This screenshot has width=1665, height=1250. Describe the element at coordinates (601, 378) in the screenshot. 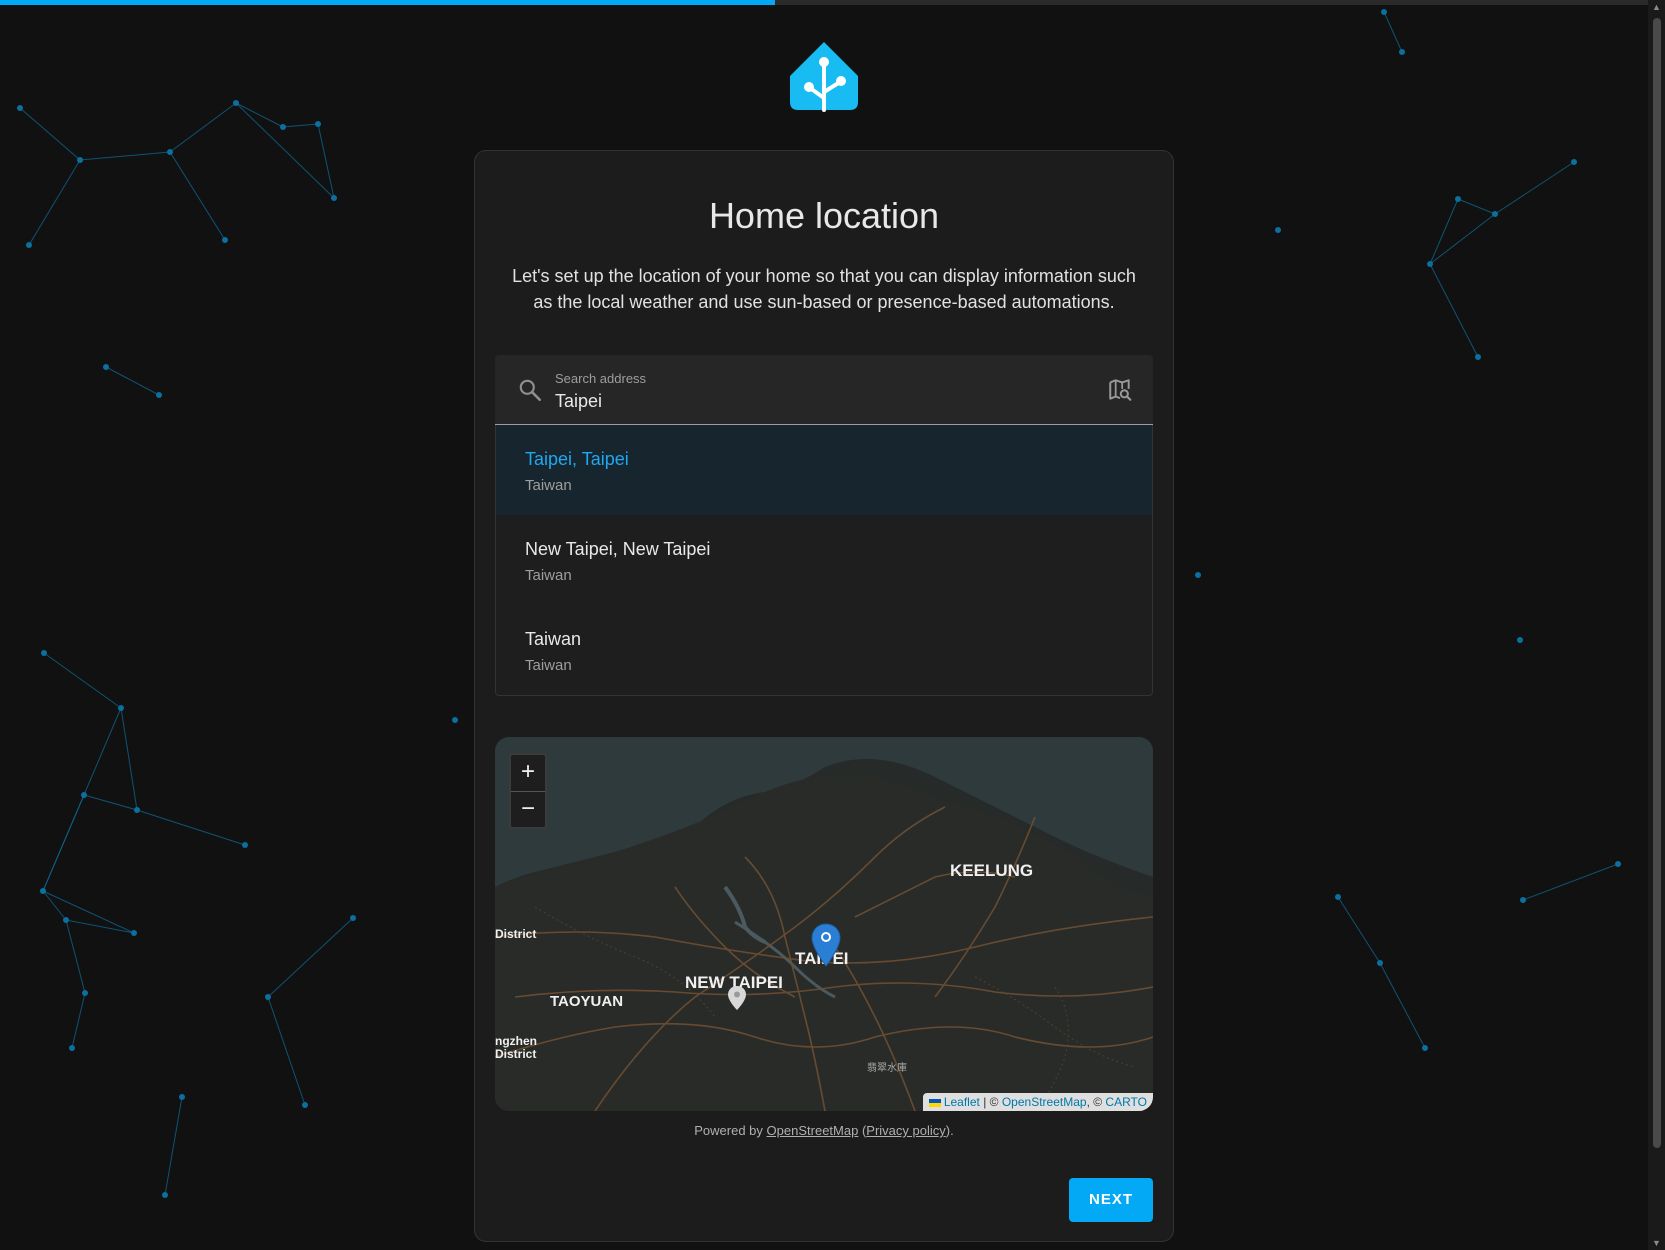

I see `search-address-label: Search address` at that location.